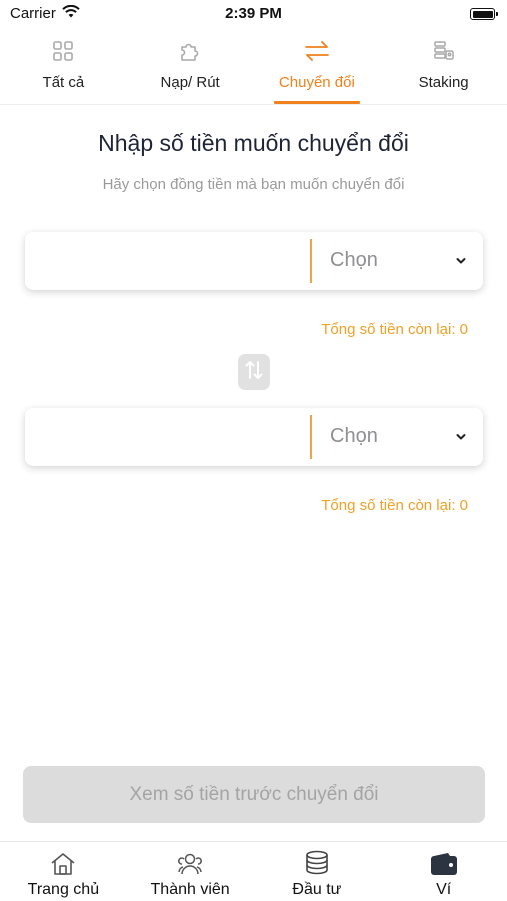 Image resolution: width=507 pixels, height=901 pixels. Describe the element at coordinates (63, 67) in the screenshot. I see `tab-all: Tất cả` at that location.